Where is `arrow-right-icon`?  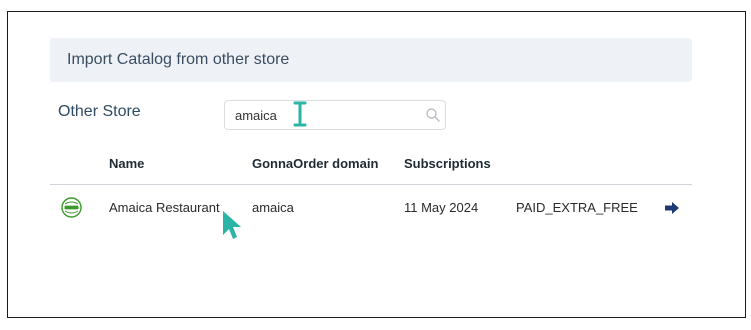
arrow-right-icon is located at coordinates (672, 208).